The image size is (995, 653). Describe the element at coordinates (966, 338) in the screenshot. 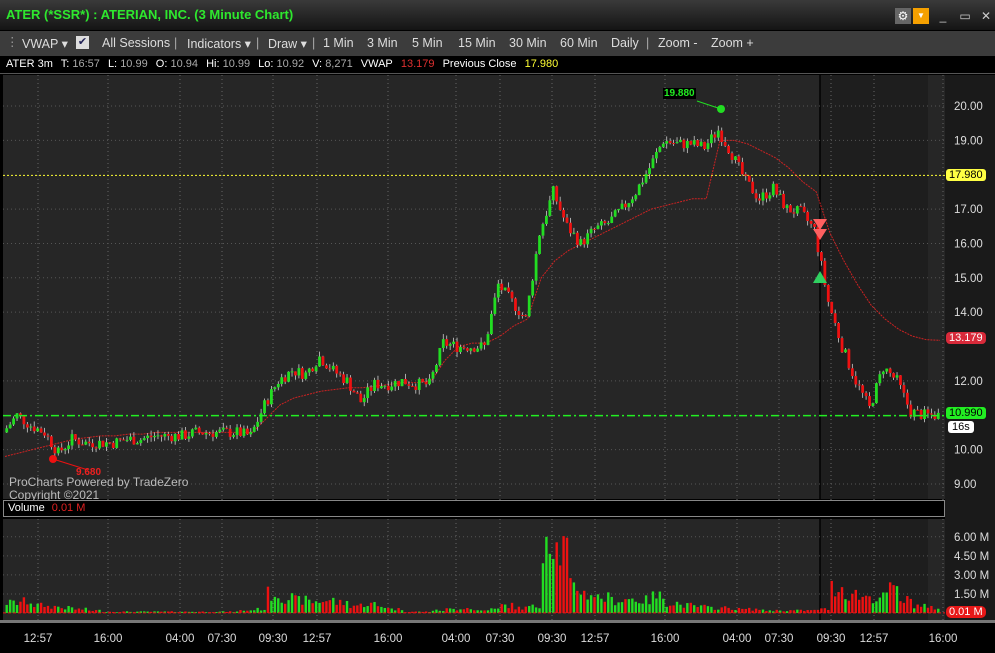

I see `vwap-tag: 13.179` at that location.